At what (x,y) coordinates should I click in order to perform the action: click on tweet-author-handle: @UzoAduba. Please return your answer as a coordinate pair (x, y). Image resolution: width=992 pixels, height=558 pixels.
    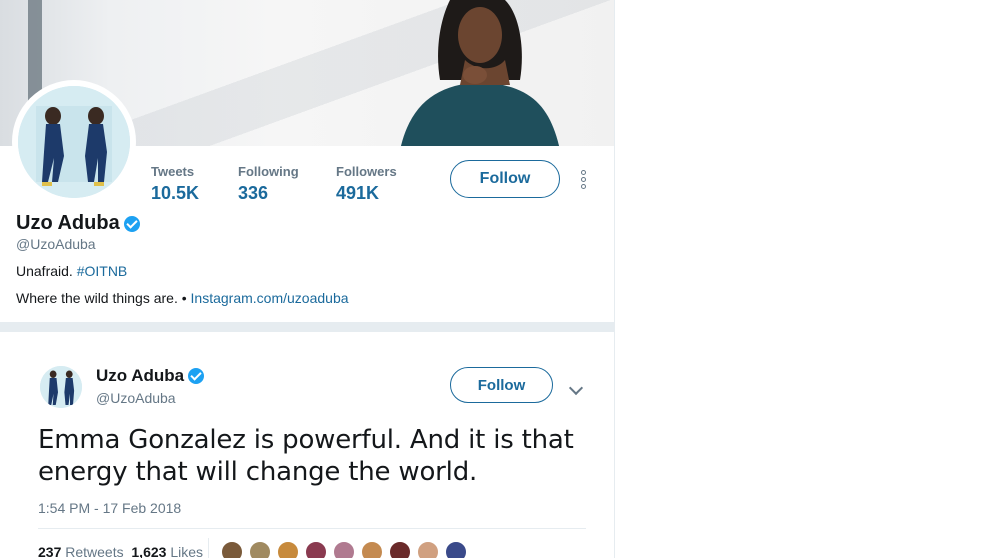
    Looking at the image, I should click on (136, 398).